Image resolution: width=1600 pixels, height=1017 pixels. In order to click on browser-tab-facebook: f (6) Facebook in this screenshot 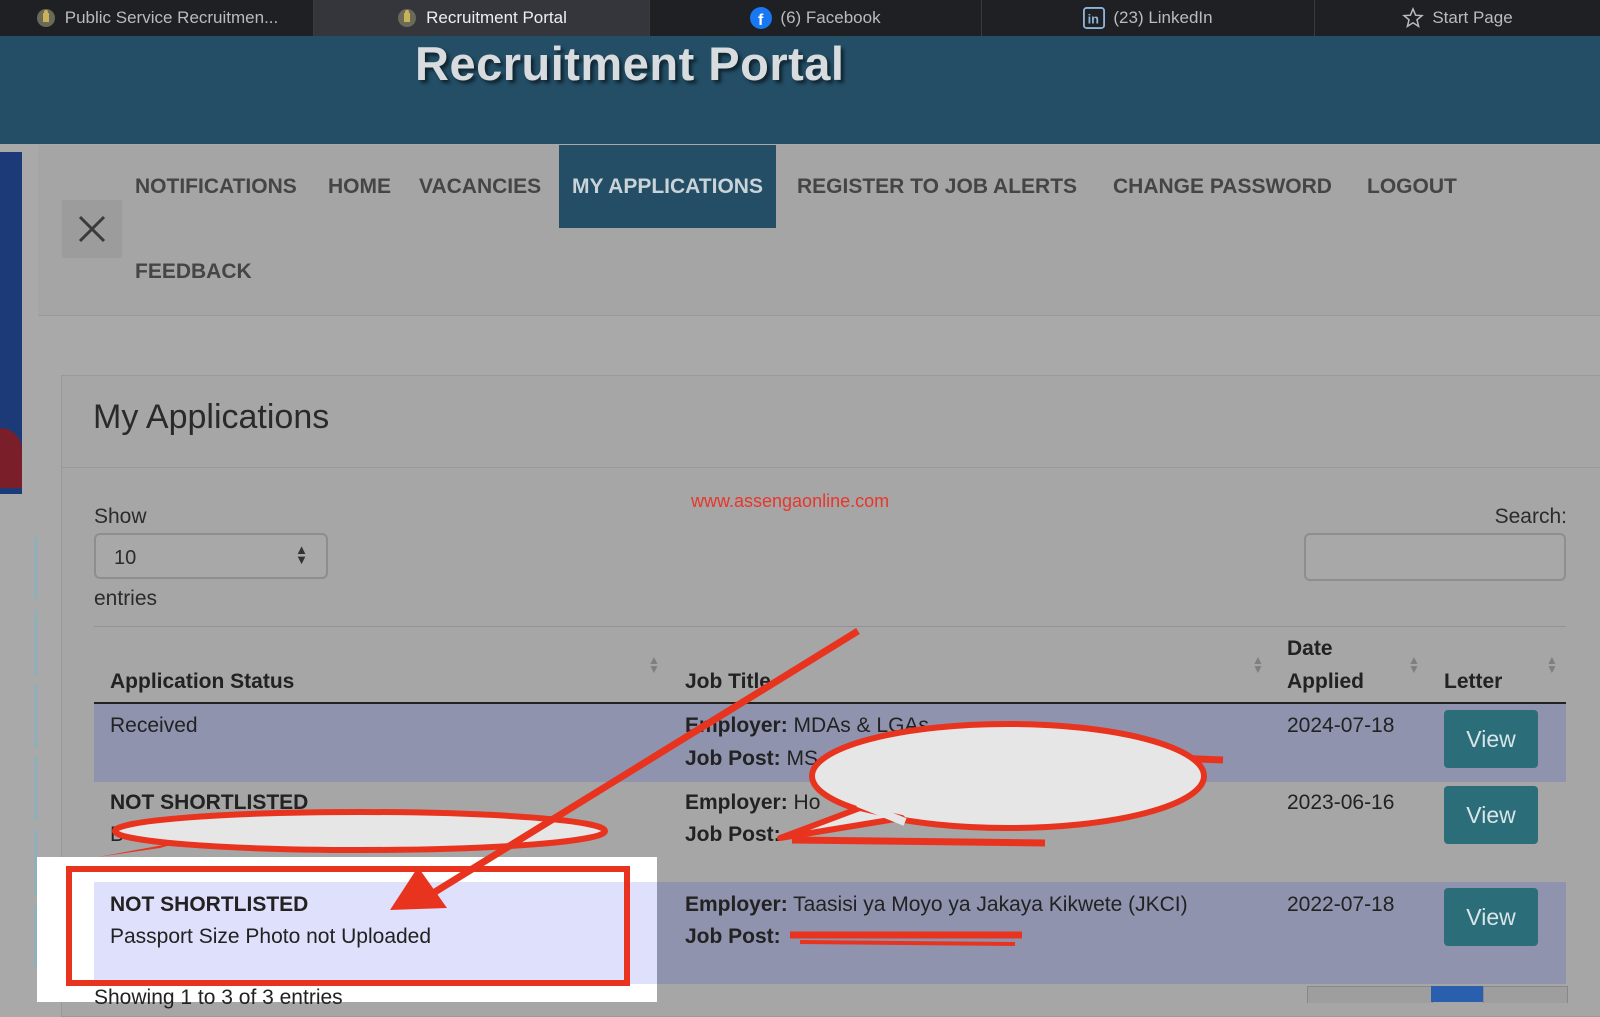, I will do `click(816, 18)`.